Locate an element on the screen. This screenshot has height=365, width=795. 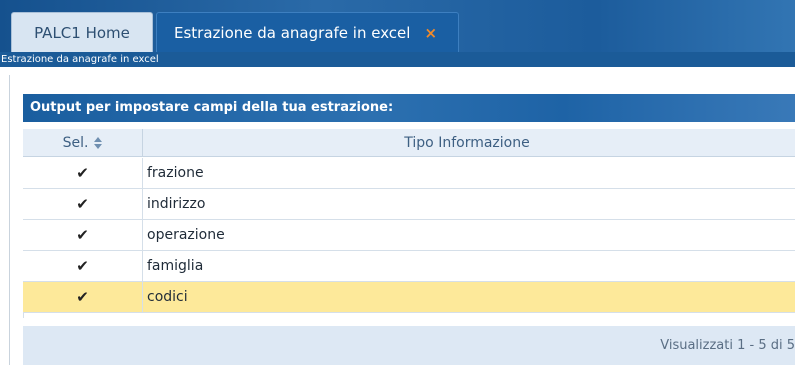
table-row: ✔ indirizzo is located at coordinates (409, 204).